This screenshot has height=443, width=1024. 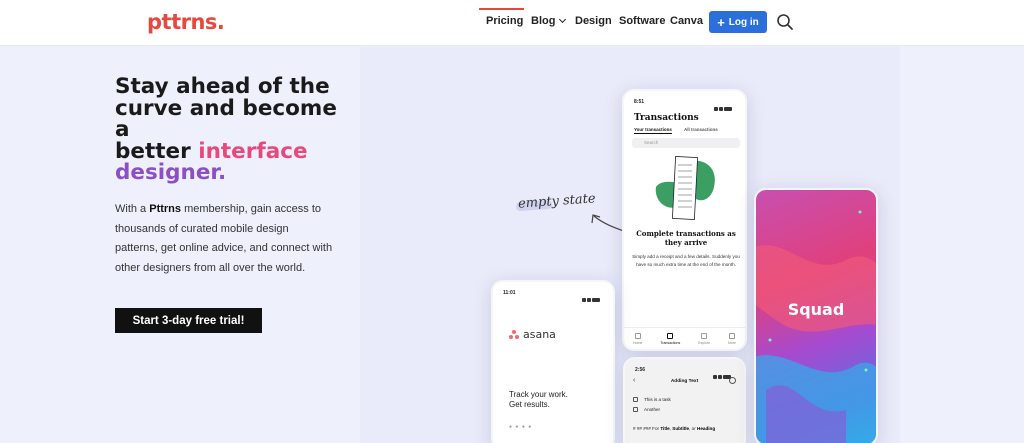 I want to click on task-label: This is a task, so click(x=657, y=399).